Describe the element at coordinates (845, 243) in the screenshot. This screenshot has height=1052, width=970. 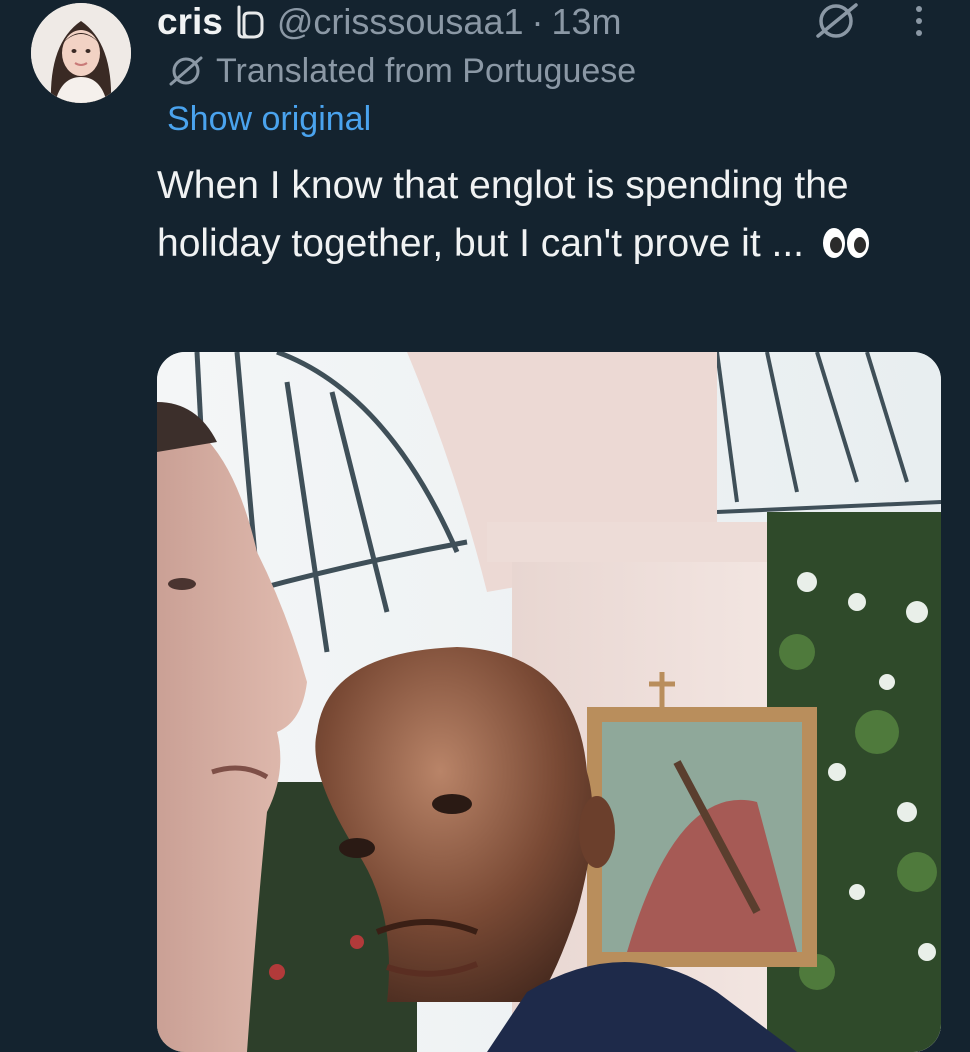
I see `eyes-emoji-icon` at that location.